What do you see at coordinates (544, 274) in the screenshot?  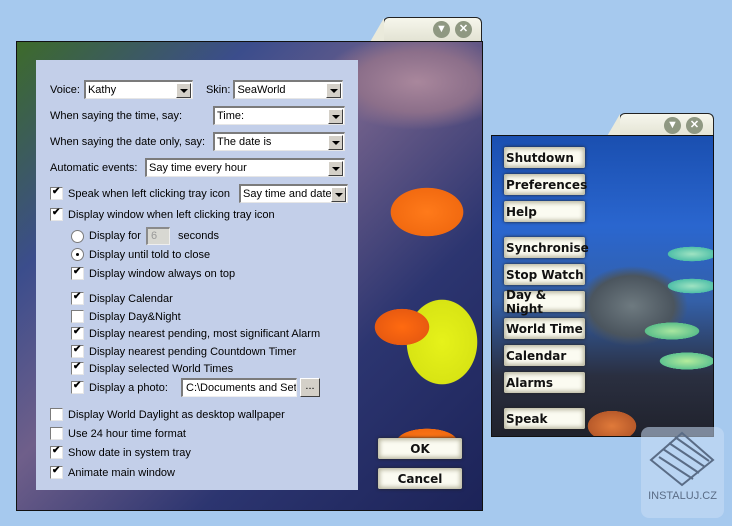 I see `menu-stop-watch: Stop Watch` at bounding box center [544, 274].